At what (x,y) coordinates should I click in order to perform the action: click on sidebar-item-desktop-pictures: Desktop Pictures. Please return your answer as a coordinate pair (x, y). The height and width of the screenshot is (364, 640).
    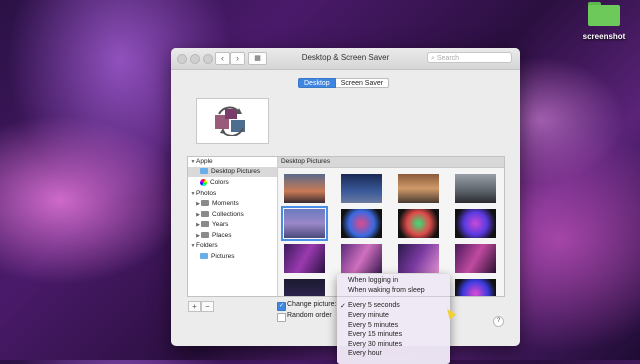
    Looking at the image, I should click on (232, 172).